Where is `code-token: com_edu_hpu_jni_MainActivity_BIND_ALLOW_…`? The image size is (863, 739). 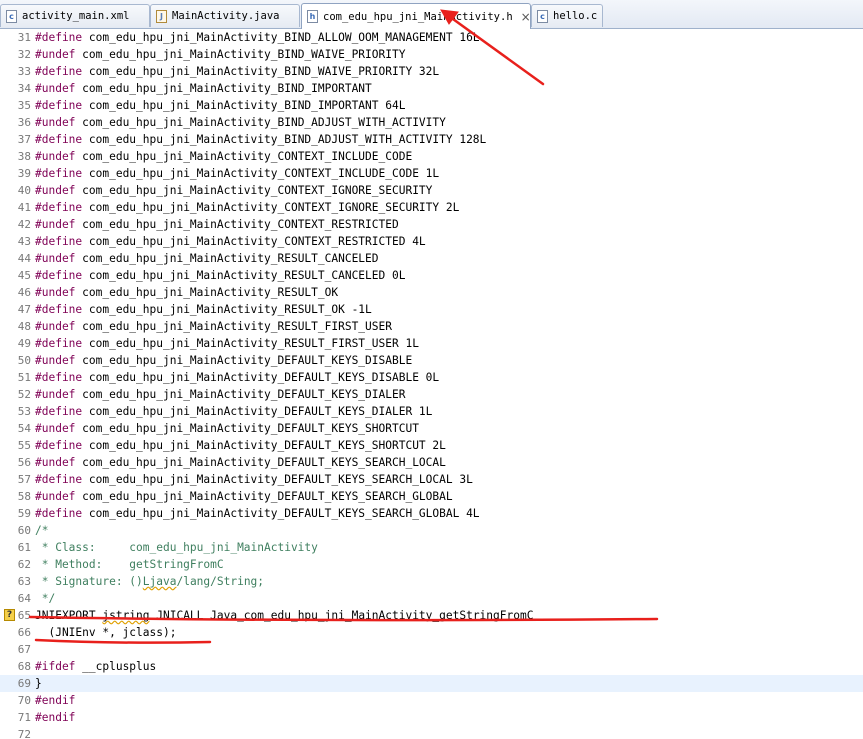 code-token: com_edu_hpu_jni_MainActivity_BIND_ALLOW_… is located at coordinates (281, 37).